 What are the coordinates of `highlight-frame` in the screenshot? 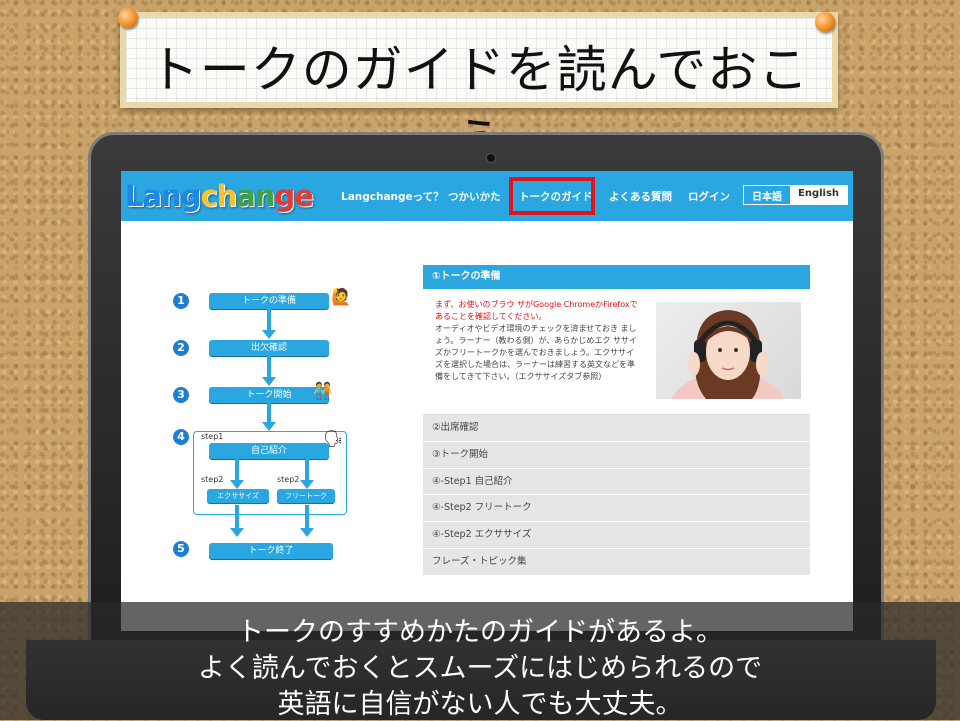 It's located at (552, 196).